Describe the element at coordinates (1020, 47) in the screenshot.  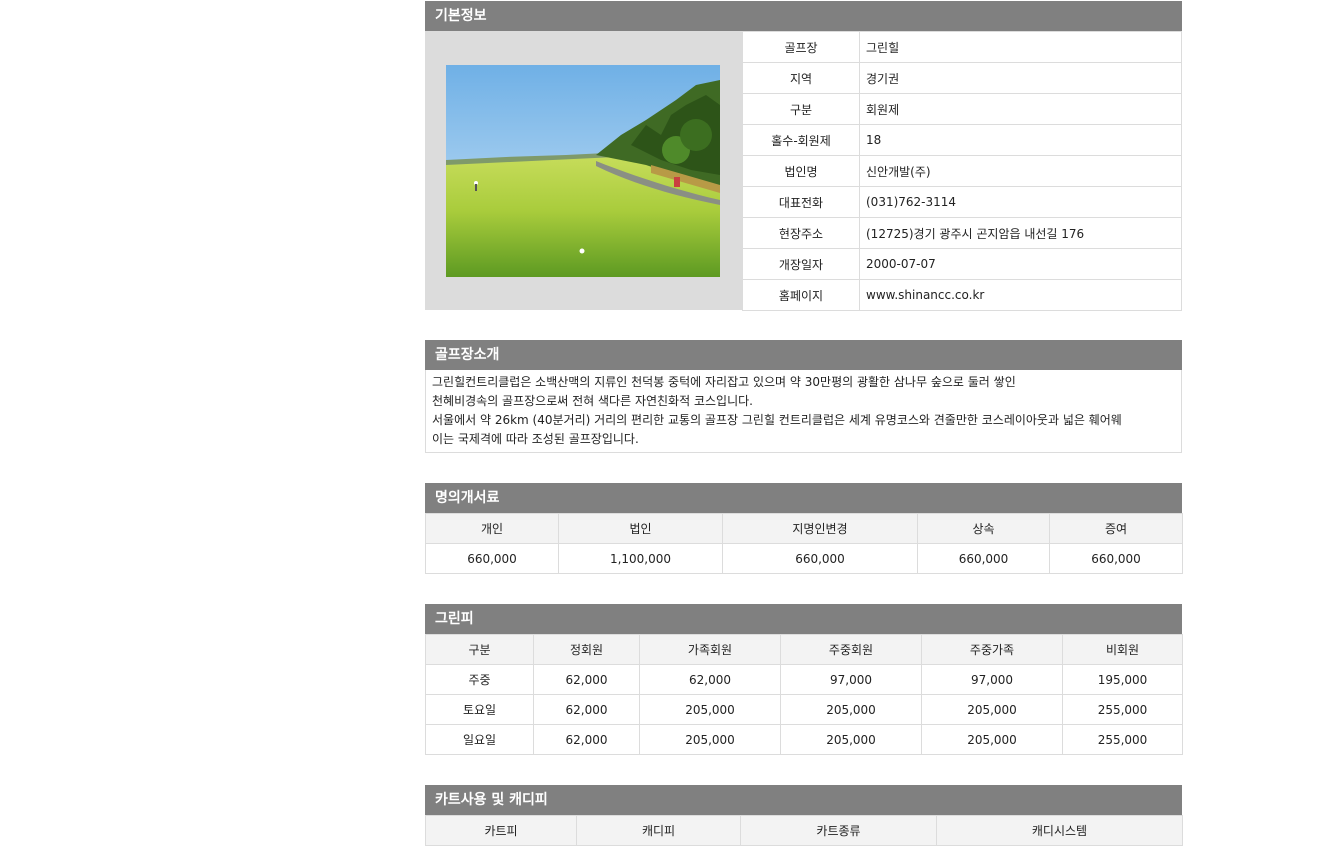
I see `info-value: 그린힐` at that location.